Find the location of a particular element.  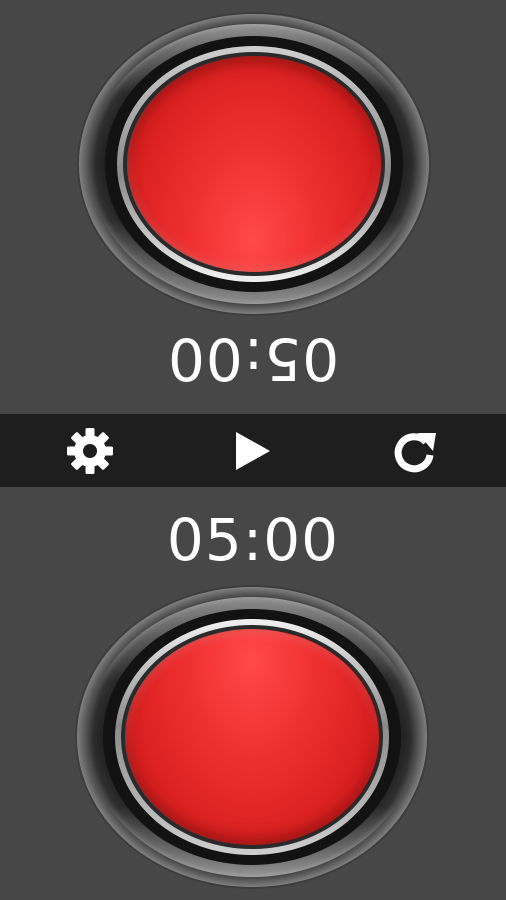

reset-icon is located at coordinates (415, 452).